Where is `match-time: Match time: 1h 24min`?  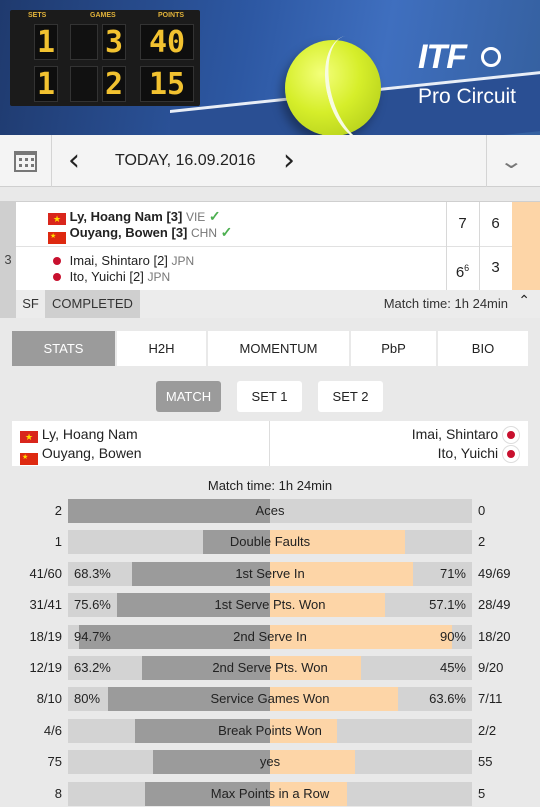 match-time: Match time: 1h 24min is located at coordinates (445, 303).